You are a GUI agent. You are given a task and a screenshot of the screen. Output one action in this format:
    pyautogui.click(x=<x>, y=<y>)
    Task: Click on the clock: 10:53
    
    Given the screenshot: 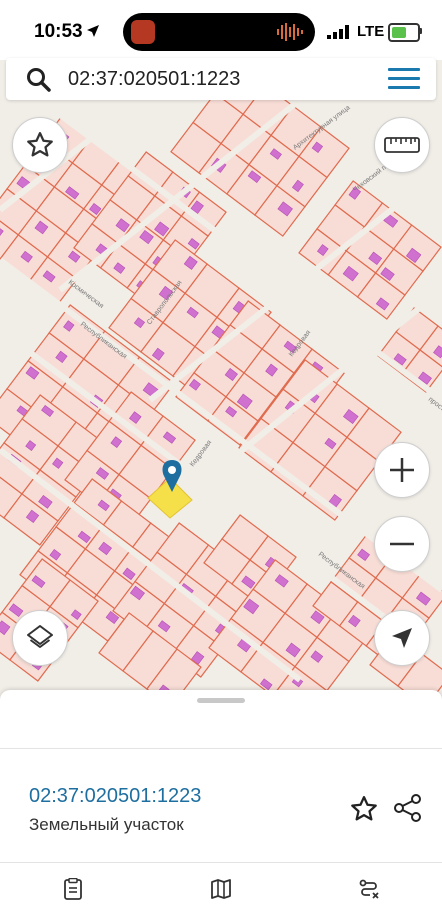 What is the action you would take?
    pyautogui.click(x=58, y=31)
    